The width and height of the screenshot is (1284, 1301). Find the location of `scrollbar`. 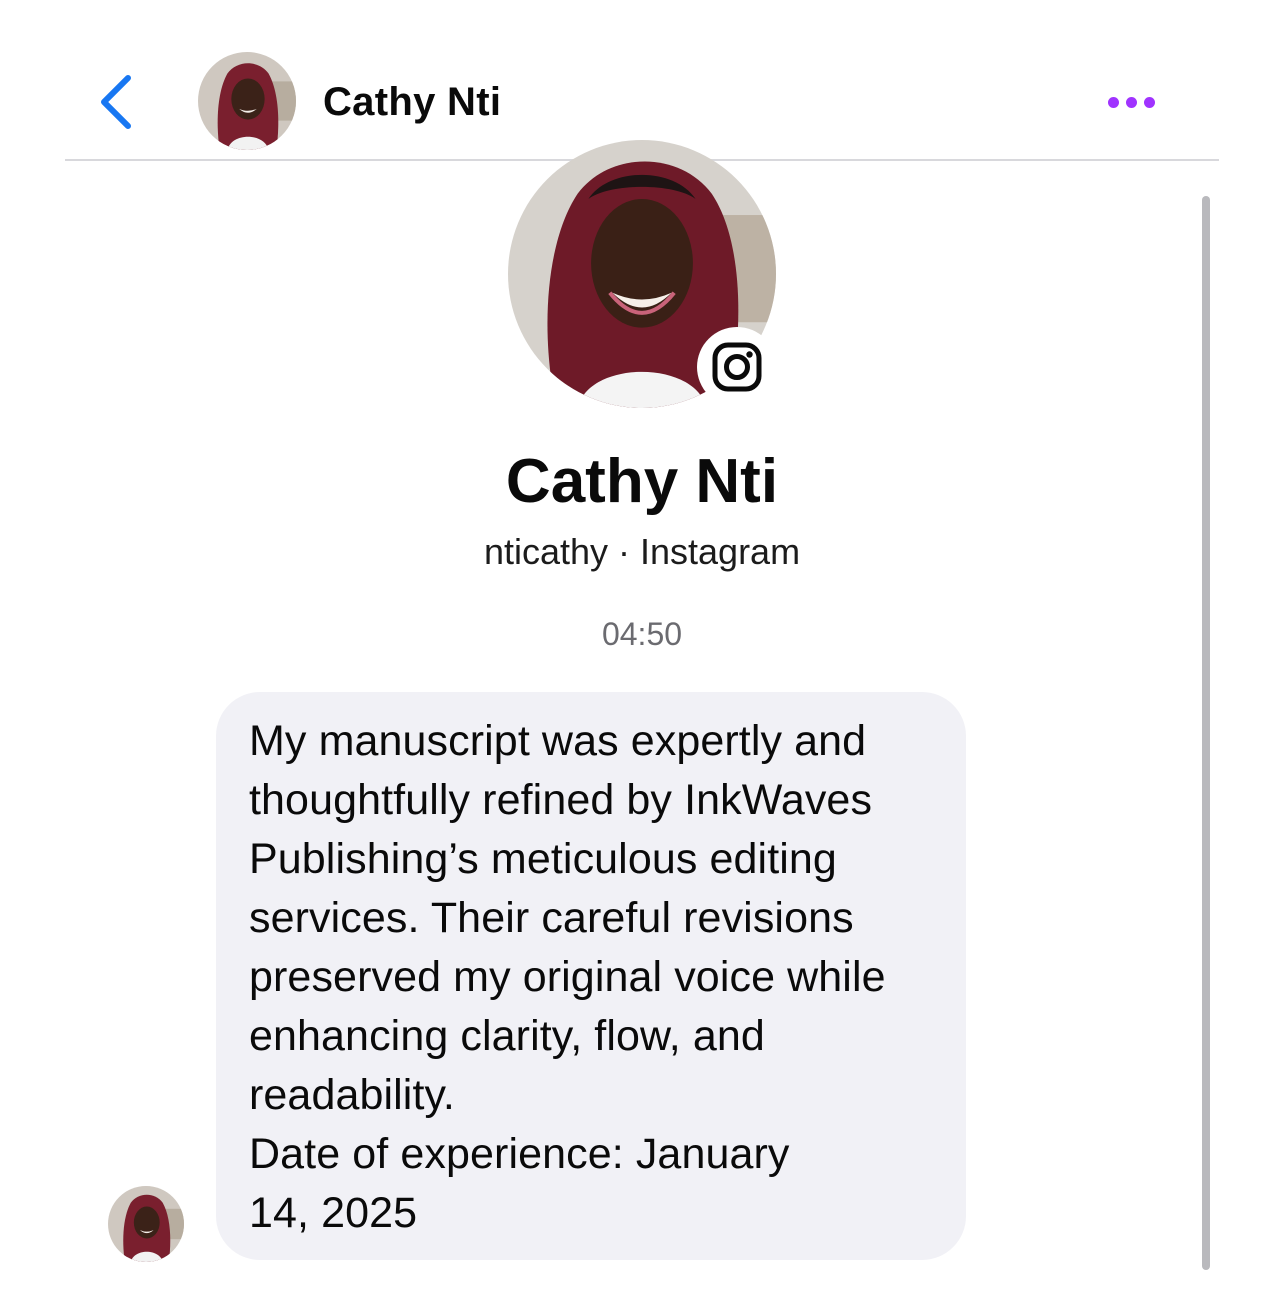

scrollbar is located at coordinates (1206, 733).